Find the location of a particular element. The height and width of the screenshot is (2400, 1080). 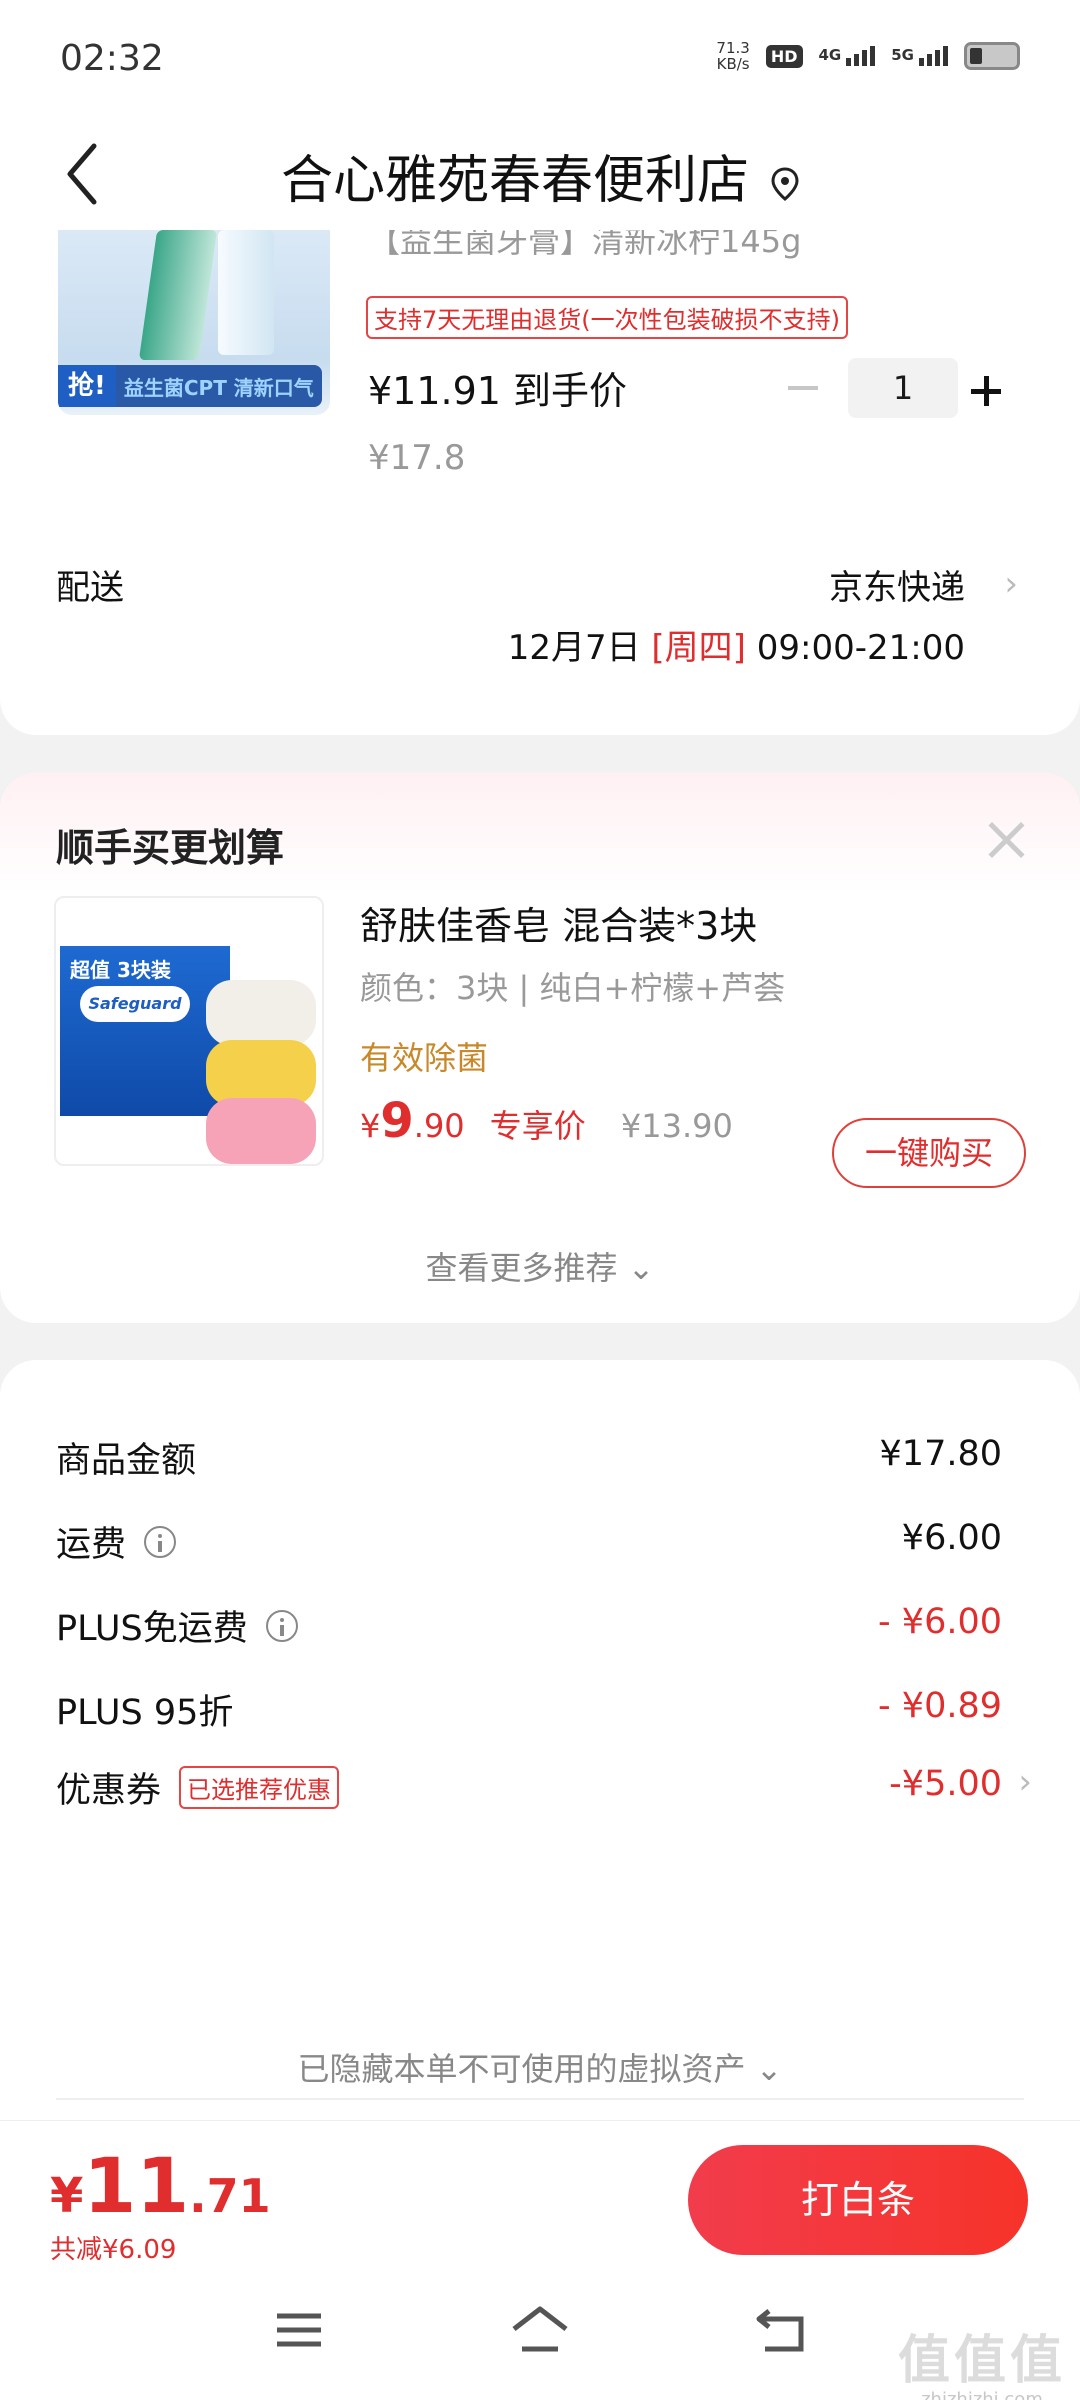

home-button is located at coordinates (540, 2330).